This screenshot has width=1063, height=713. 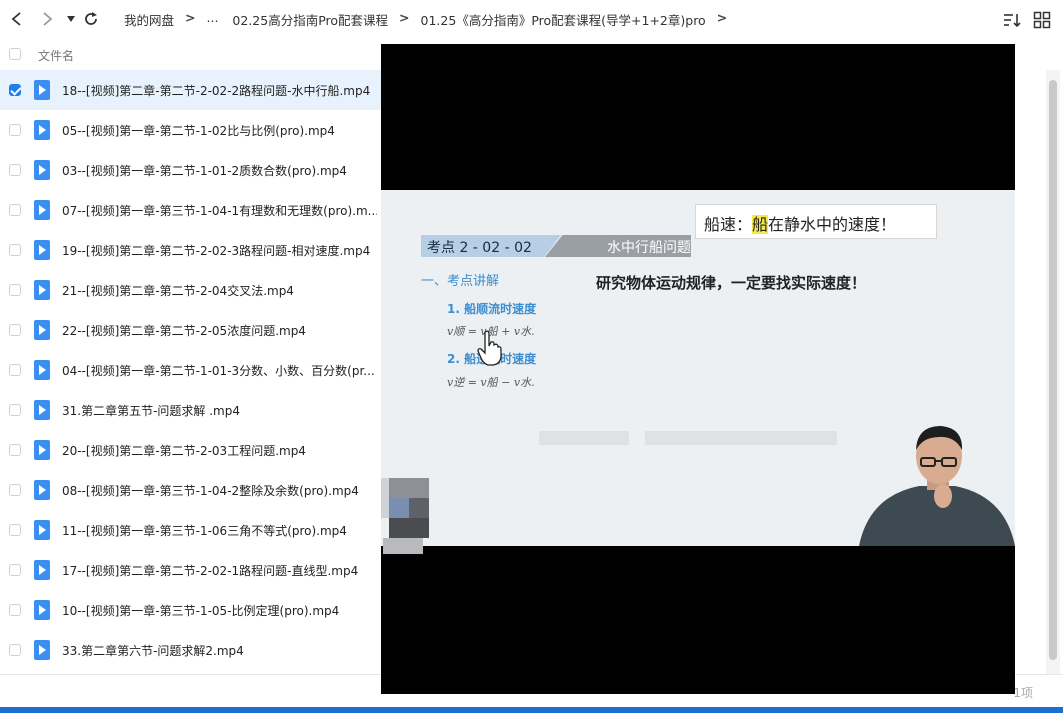 I want to click on refresh-icon, so click(x=91, y=18).